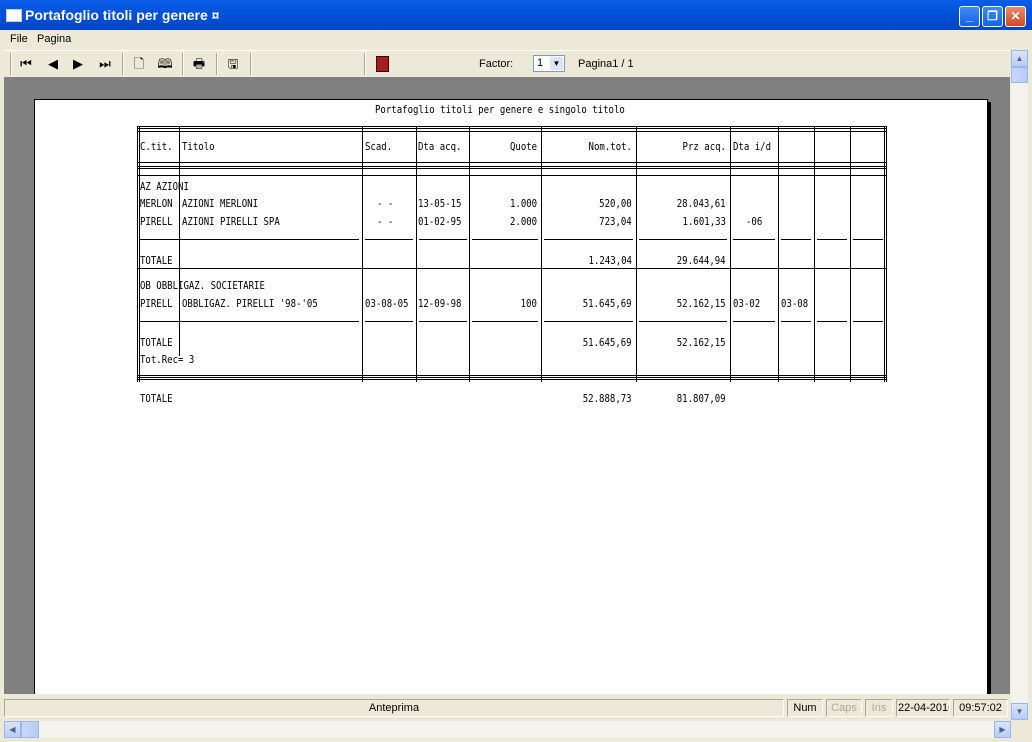  Describe the element at coordinates (523, 203) in the screenshot. I see `cell-quote: 1.000` at that location.